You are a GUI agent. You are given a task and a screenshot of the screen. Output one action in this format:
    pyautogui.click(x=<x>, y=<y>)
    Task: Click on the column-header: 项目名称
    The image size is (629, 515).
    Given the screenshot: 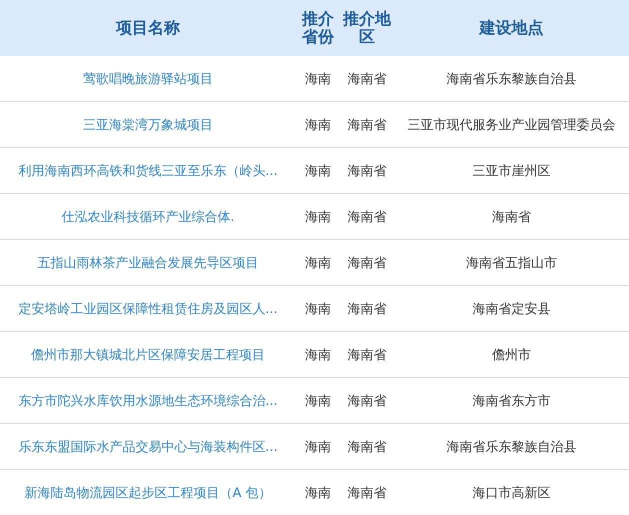 What is the action you would take?
    pyautogui.click(x=148, y=28)
    